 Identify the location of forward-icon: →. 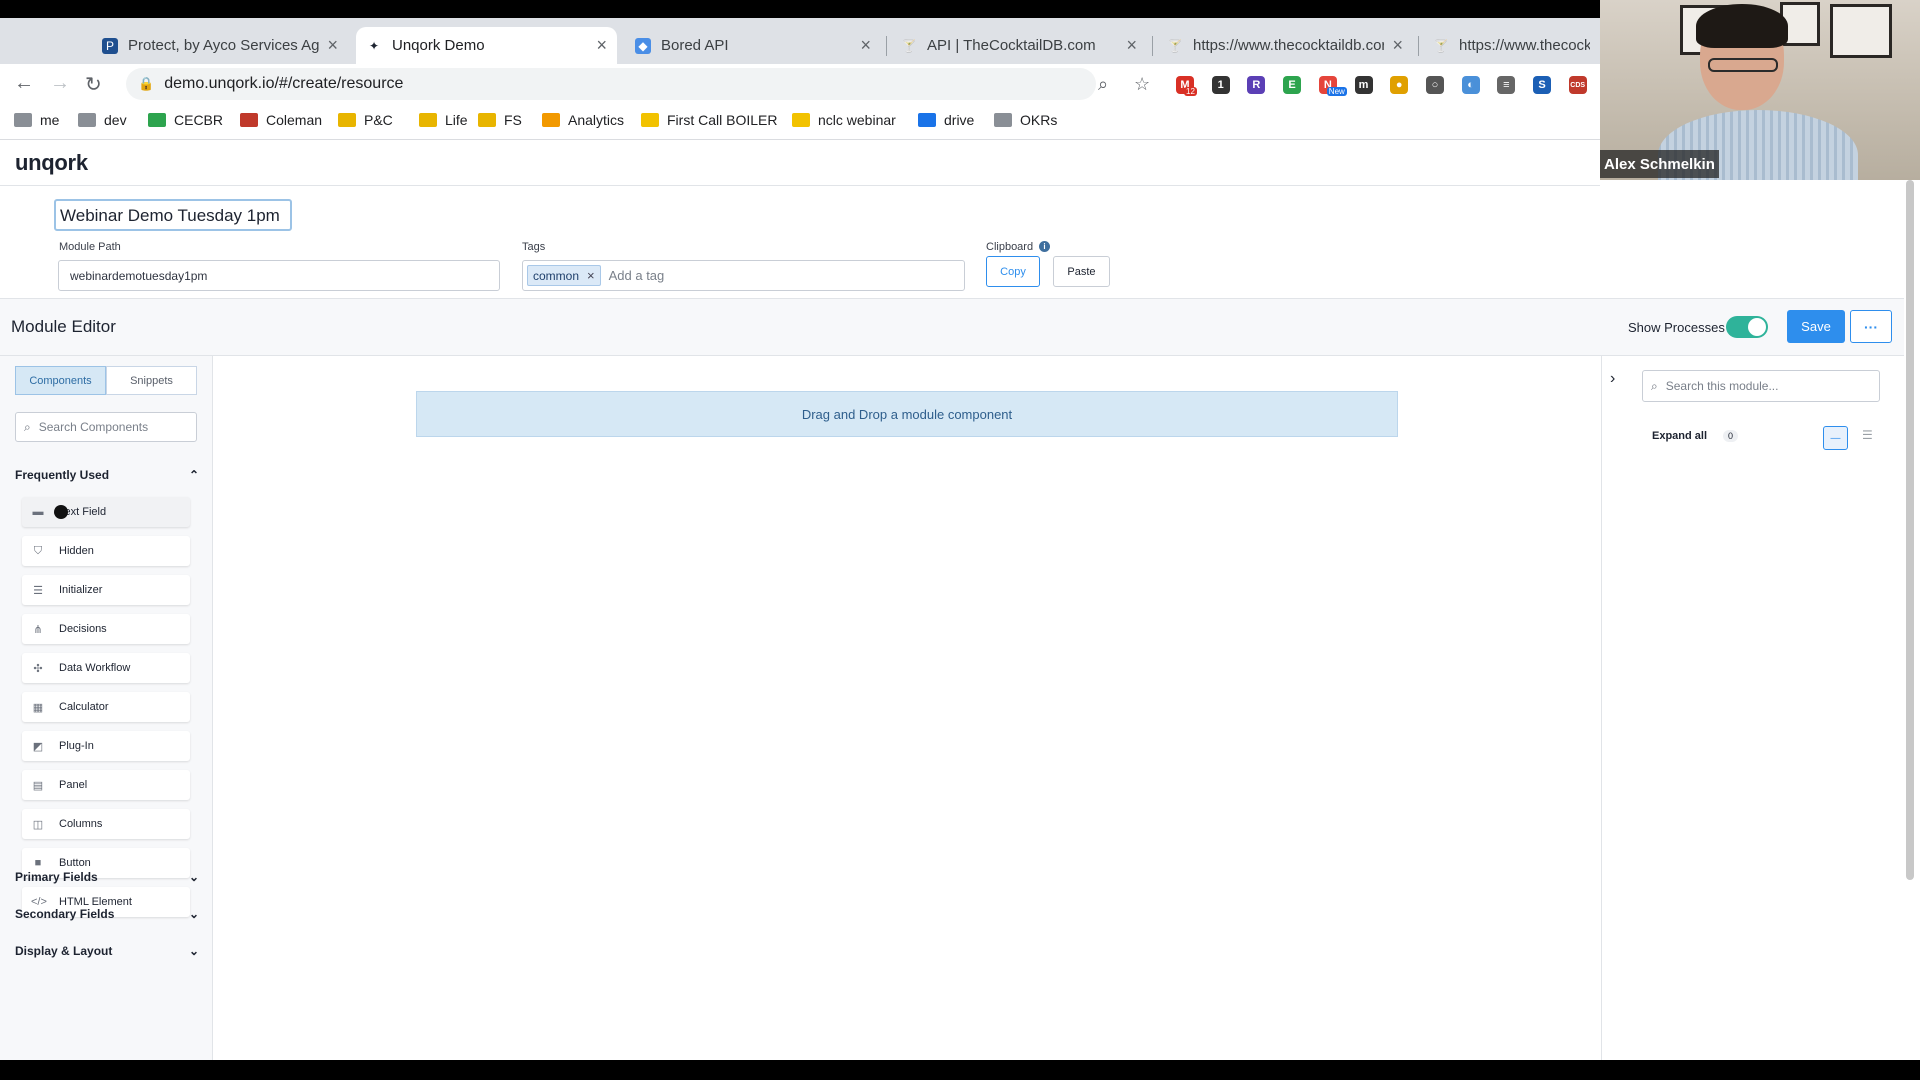
(60, 83).